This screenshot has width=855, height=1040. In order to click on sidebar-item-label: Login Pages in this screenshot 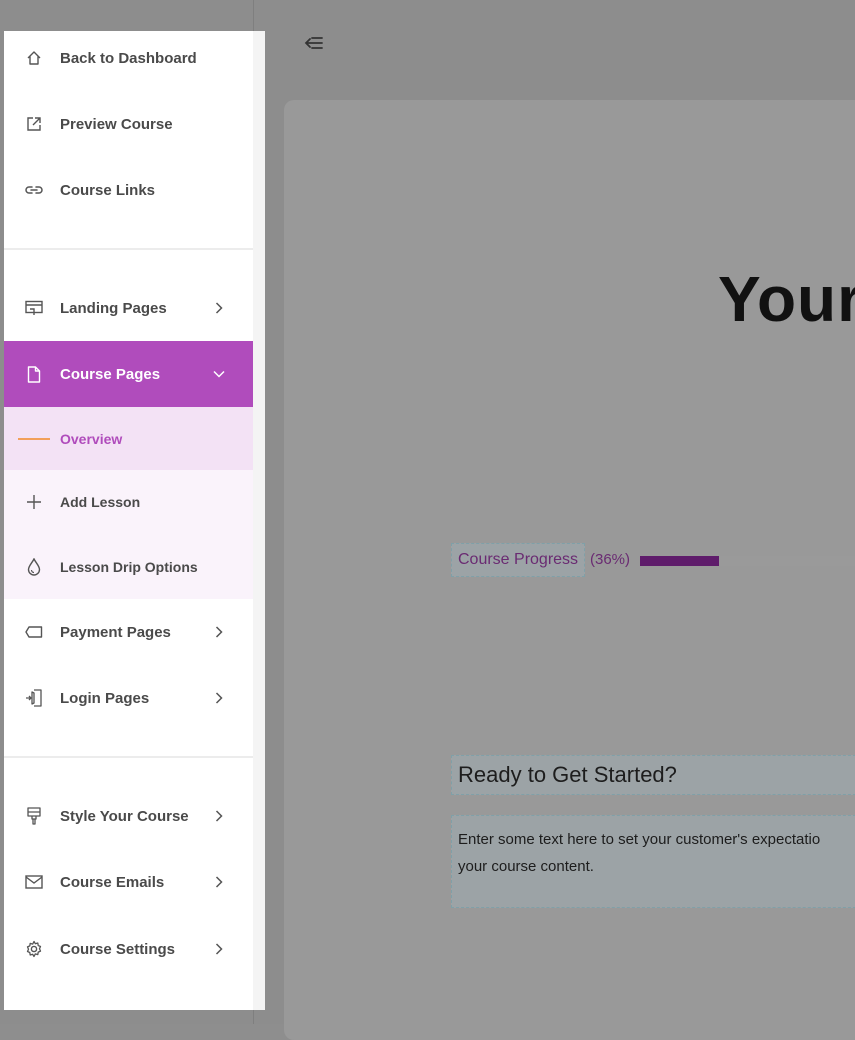, I will do `click(105, 698)`.